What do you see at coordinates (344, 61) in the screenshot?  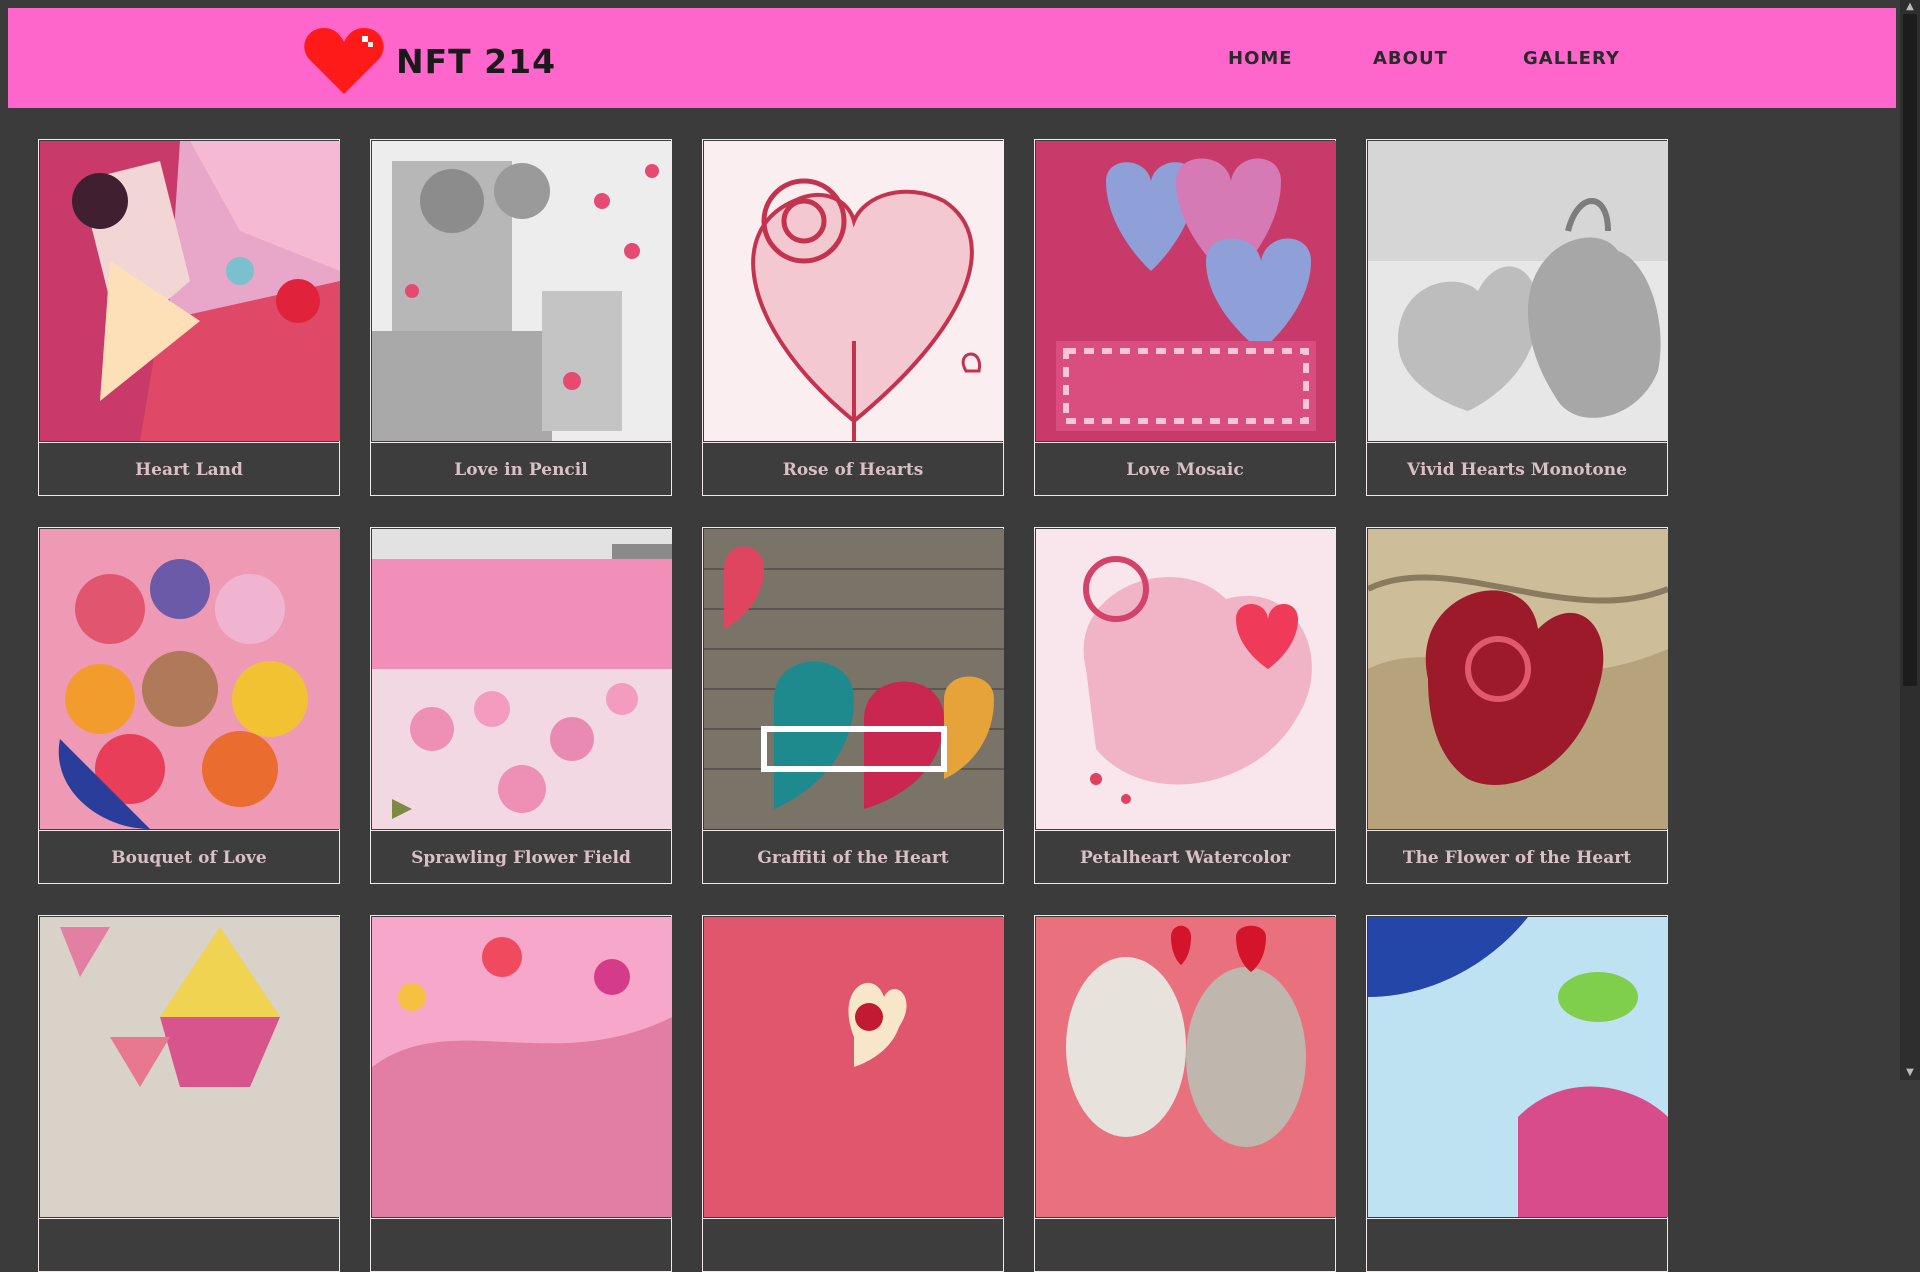 I see `heart-icon` at bounding box center [344, 61].